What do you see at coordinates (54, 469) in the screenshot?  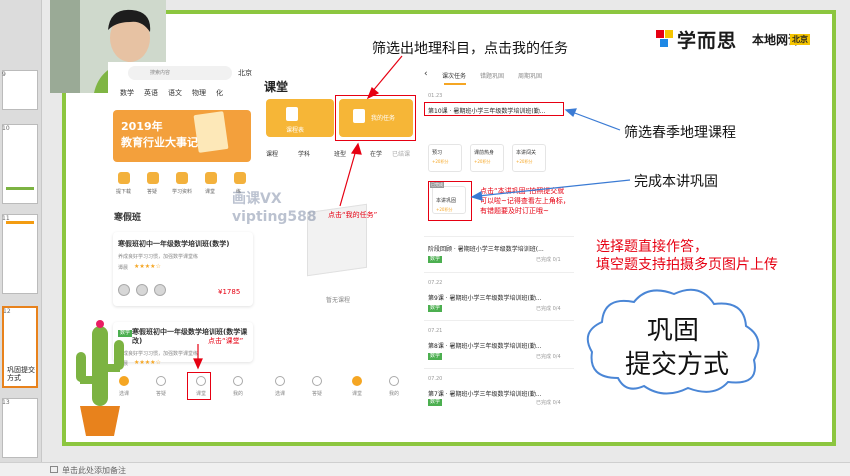 I see `notes-icon` at bounding box center [54, 469].